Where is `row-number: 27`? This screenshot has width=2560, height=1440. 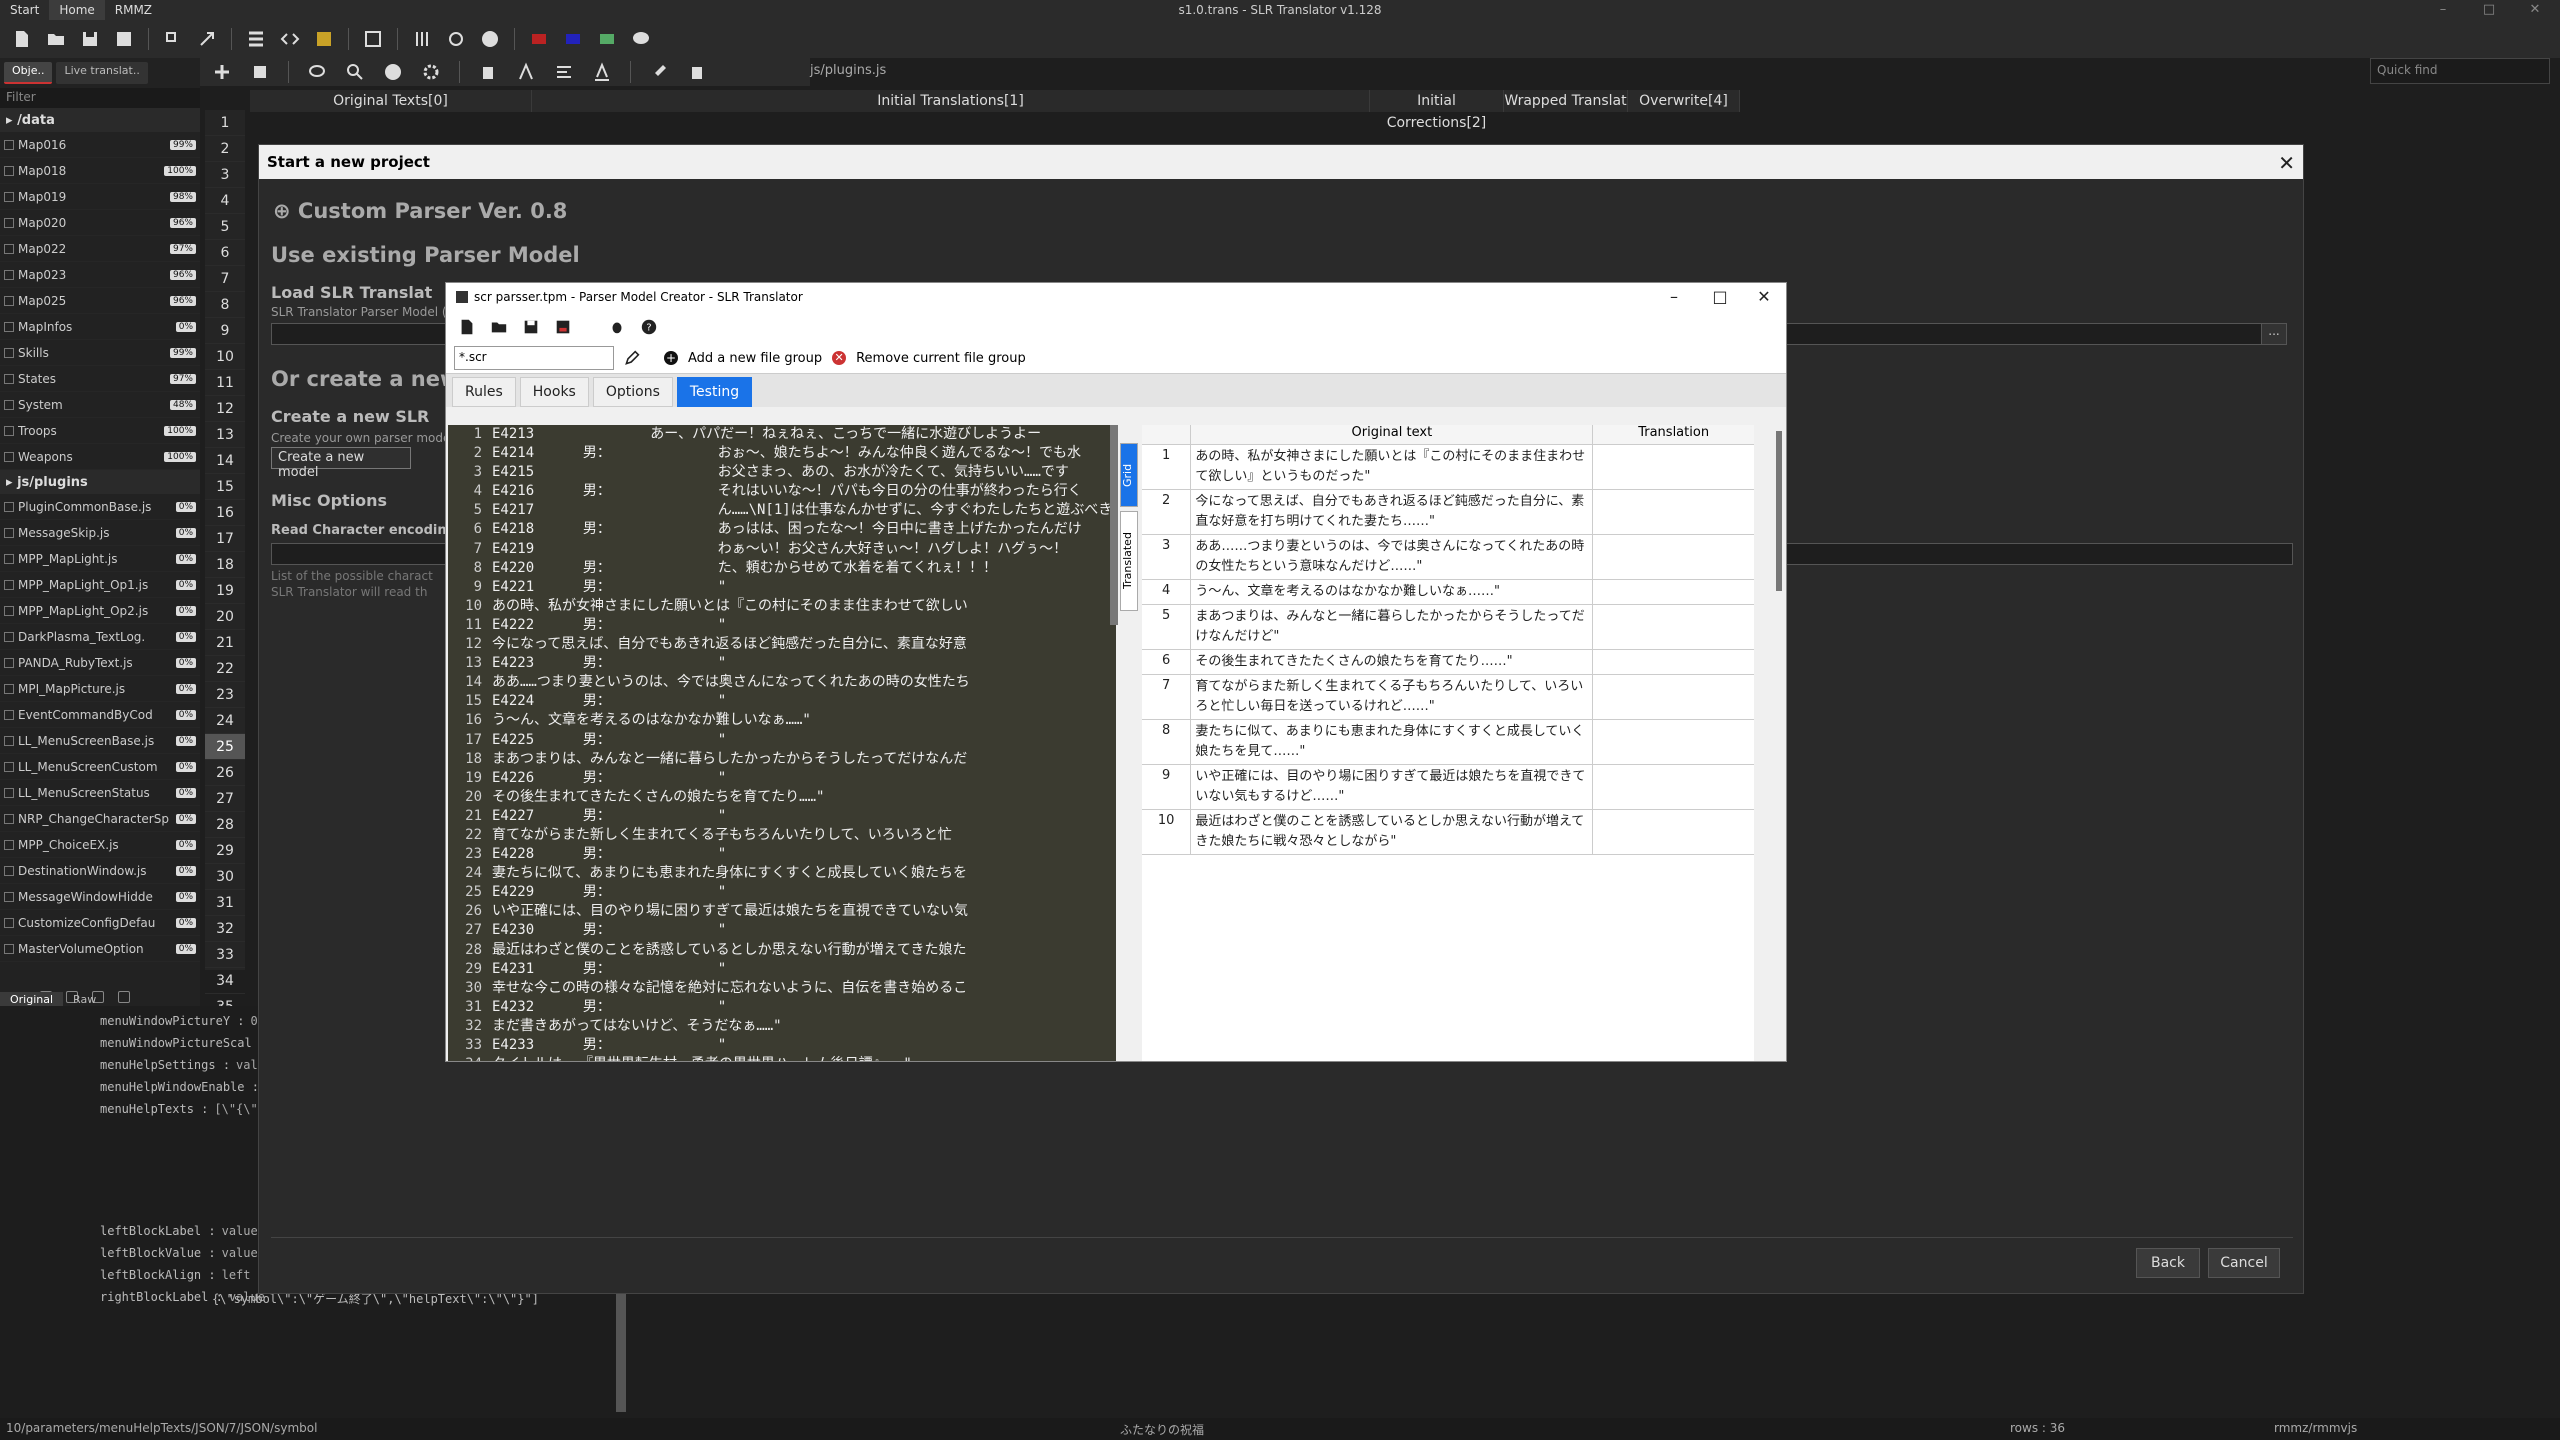 row-number: 27 is located at coordinates (225, 799).